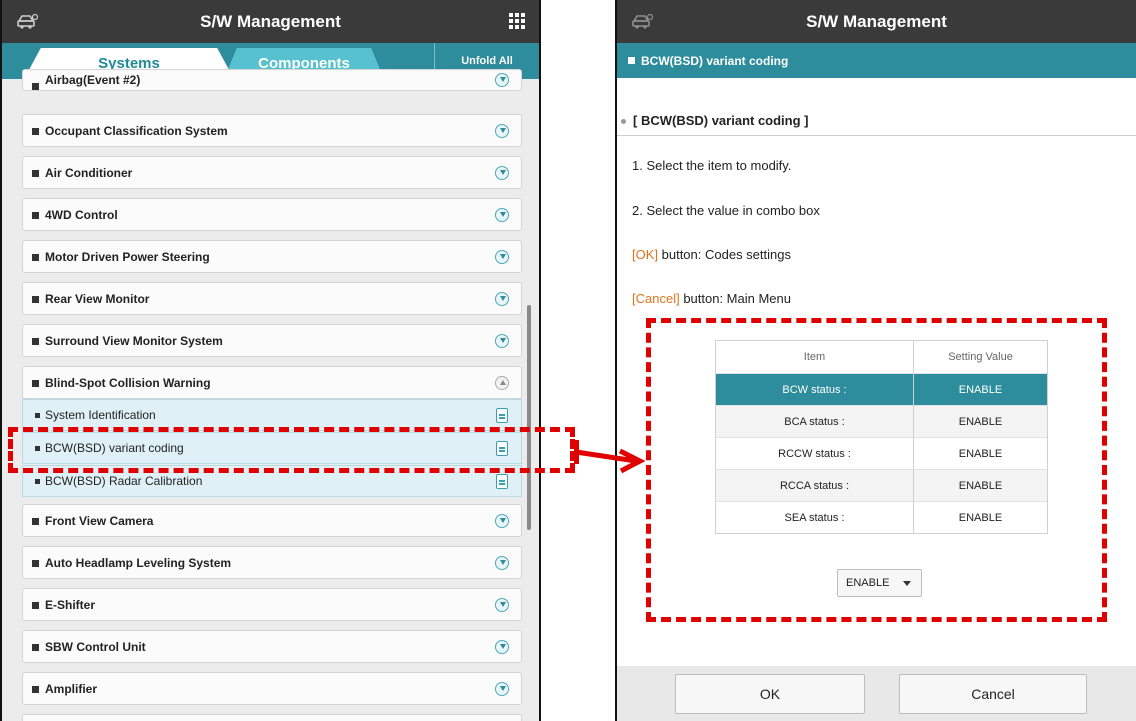  What do you see at coordinates (272, 688) in the screenshot?
I see `list-item: Amplifier` at bounding box center [272, 688].